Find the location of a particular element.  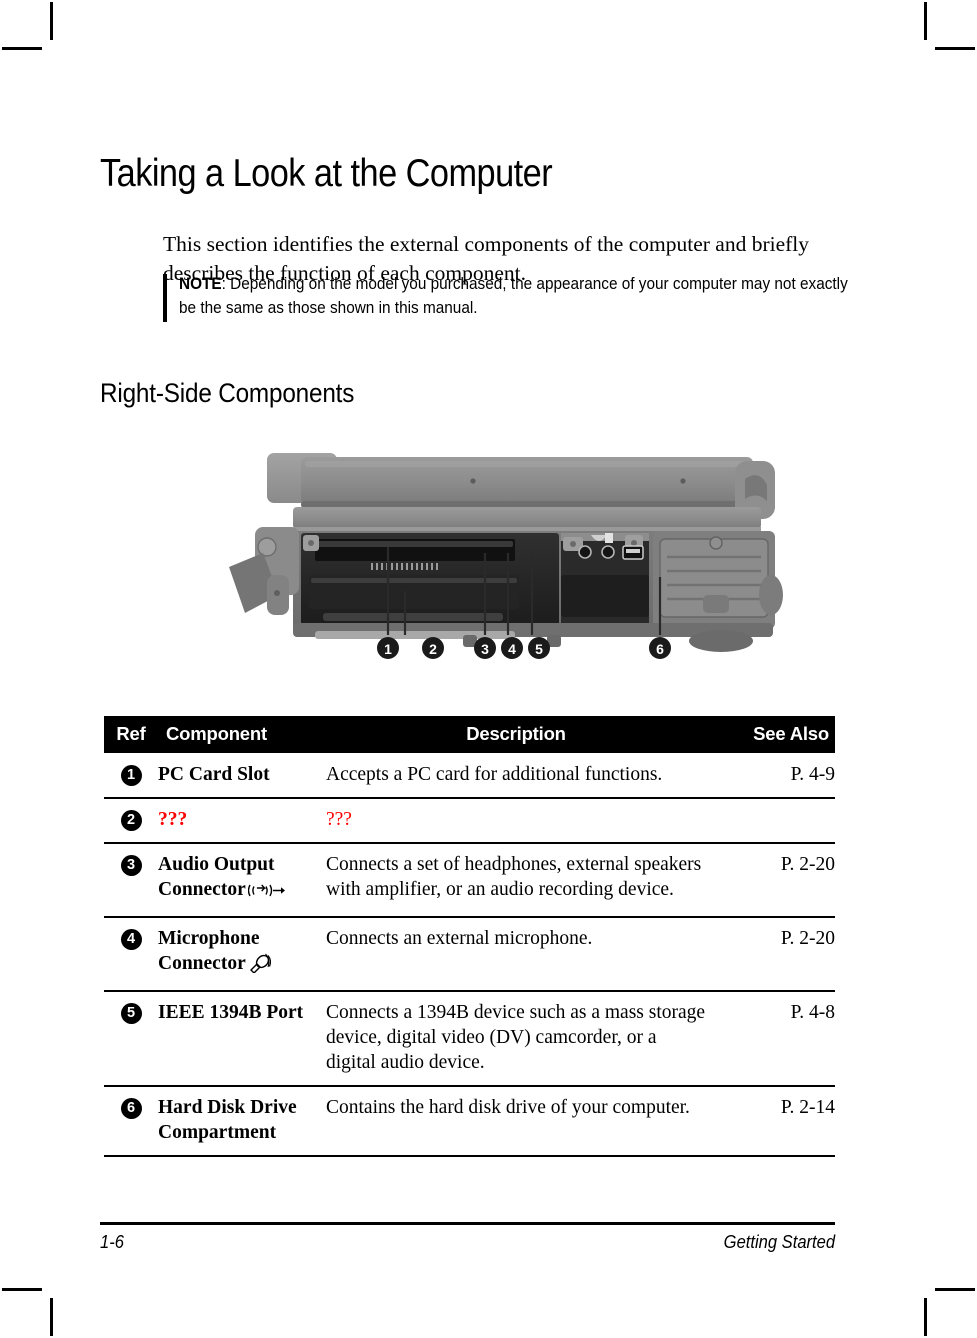

table-header: Ref Component Description See Also is located at coordinates (469, 734).